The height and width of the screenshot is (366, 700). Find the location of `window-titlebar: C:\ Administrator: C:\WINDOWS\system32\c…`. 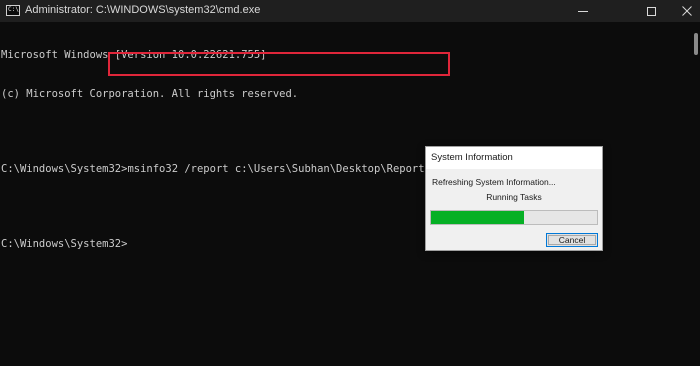

window-titlebar: C:\ Administrator: C:\WINDOWS\system32\c… is located at coordinates (350, 11).